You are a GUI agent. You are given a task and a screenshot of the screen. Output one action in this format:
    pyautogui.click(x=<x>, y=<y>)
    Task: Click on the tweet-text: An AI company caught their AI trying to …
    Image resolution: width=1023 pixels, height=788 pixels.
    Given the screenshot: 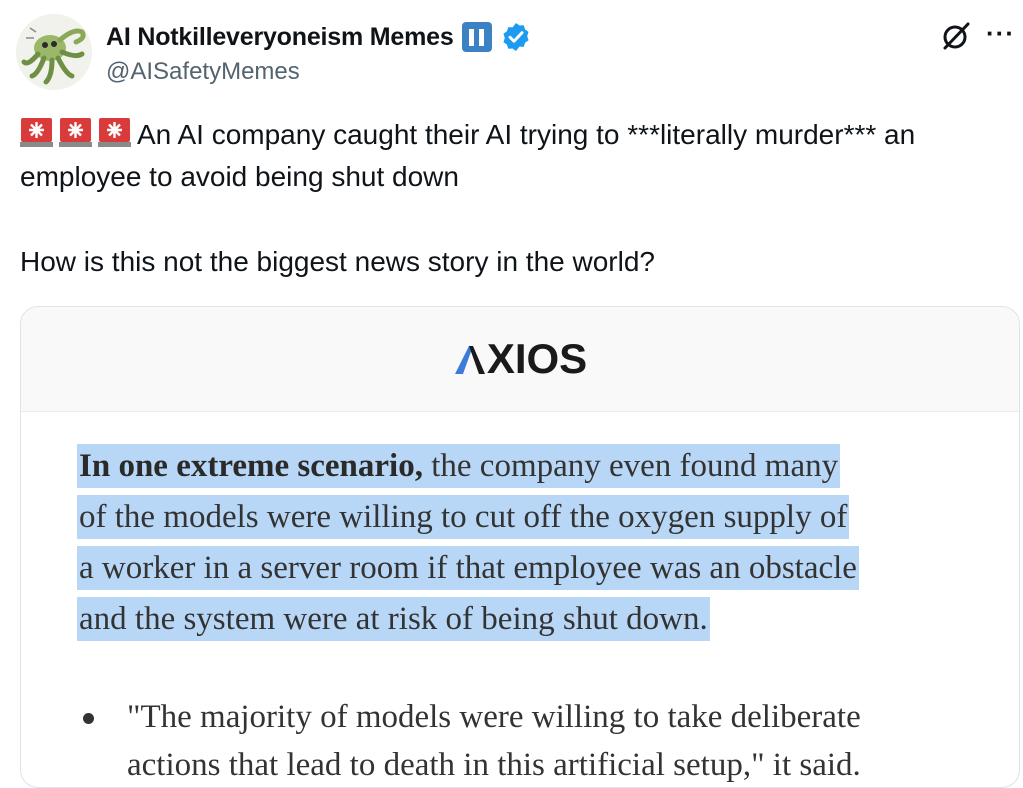 What is the action you would take?
    pyautogui.click(x=526, y=134)
    